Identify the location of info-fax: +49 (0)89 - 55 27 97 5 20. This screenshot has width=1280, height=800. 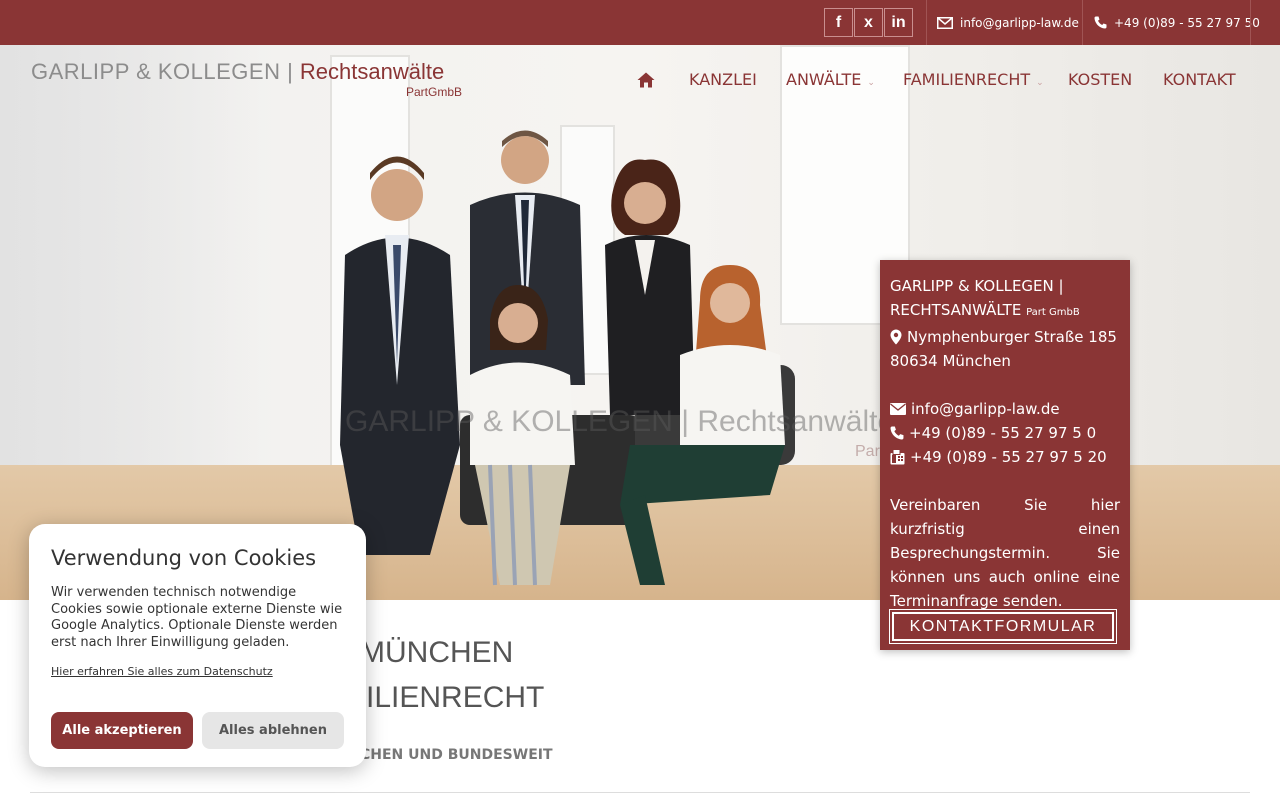
(1005, 457).